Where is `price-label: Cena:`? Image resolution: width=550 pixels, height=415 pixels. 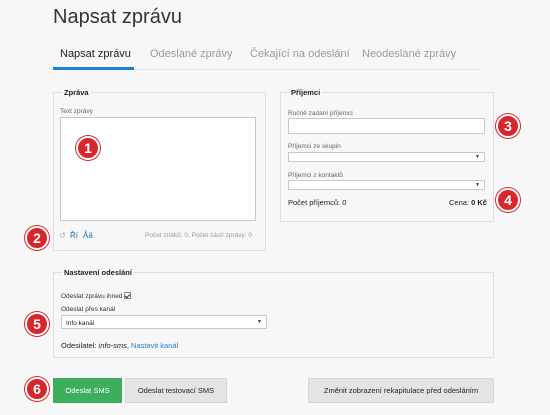
price-label: Cena: is located at coordinates (460, 202).